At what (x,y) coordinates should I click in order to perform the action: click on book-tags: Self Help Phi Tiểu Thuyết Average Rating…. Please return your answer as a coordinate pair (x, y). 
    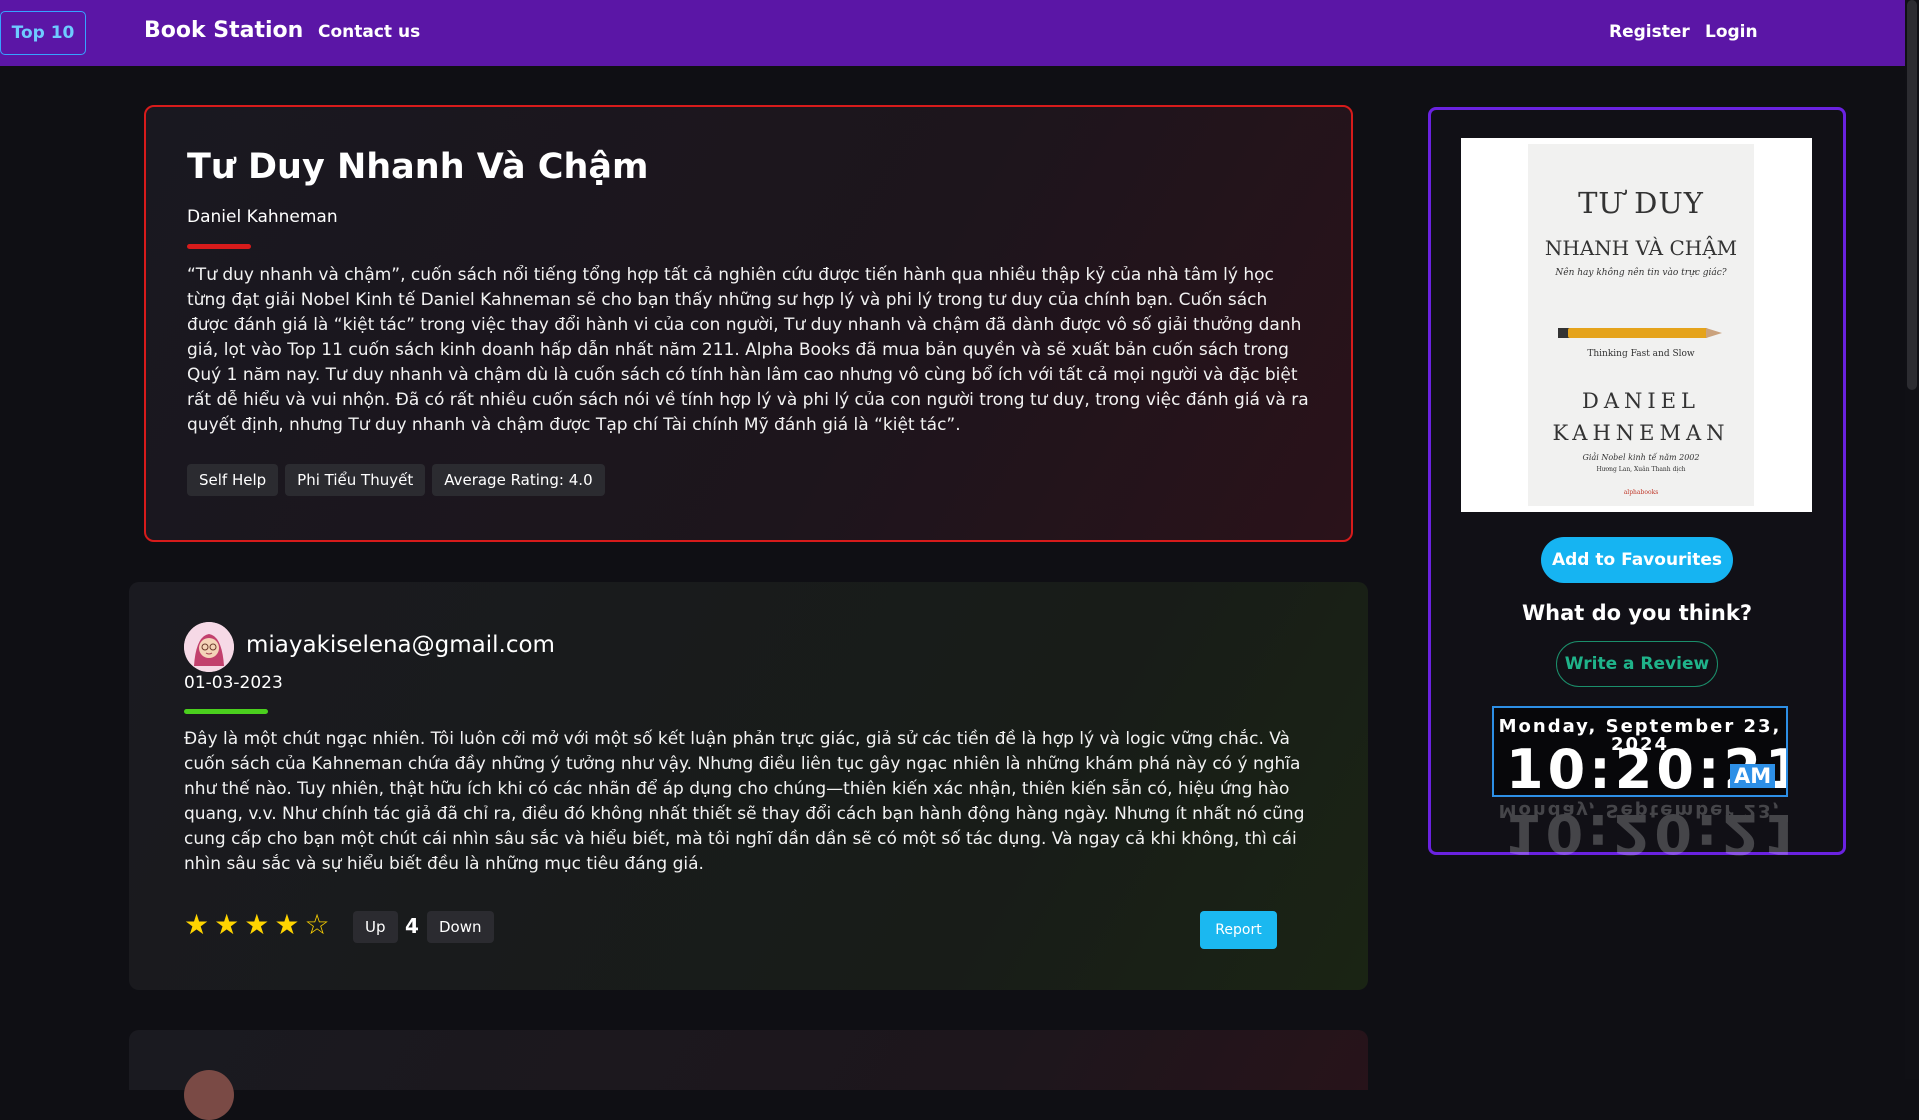
    Looking at the image, I should click on (396, 480).